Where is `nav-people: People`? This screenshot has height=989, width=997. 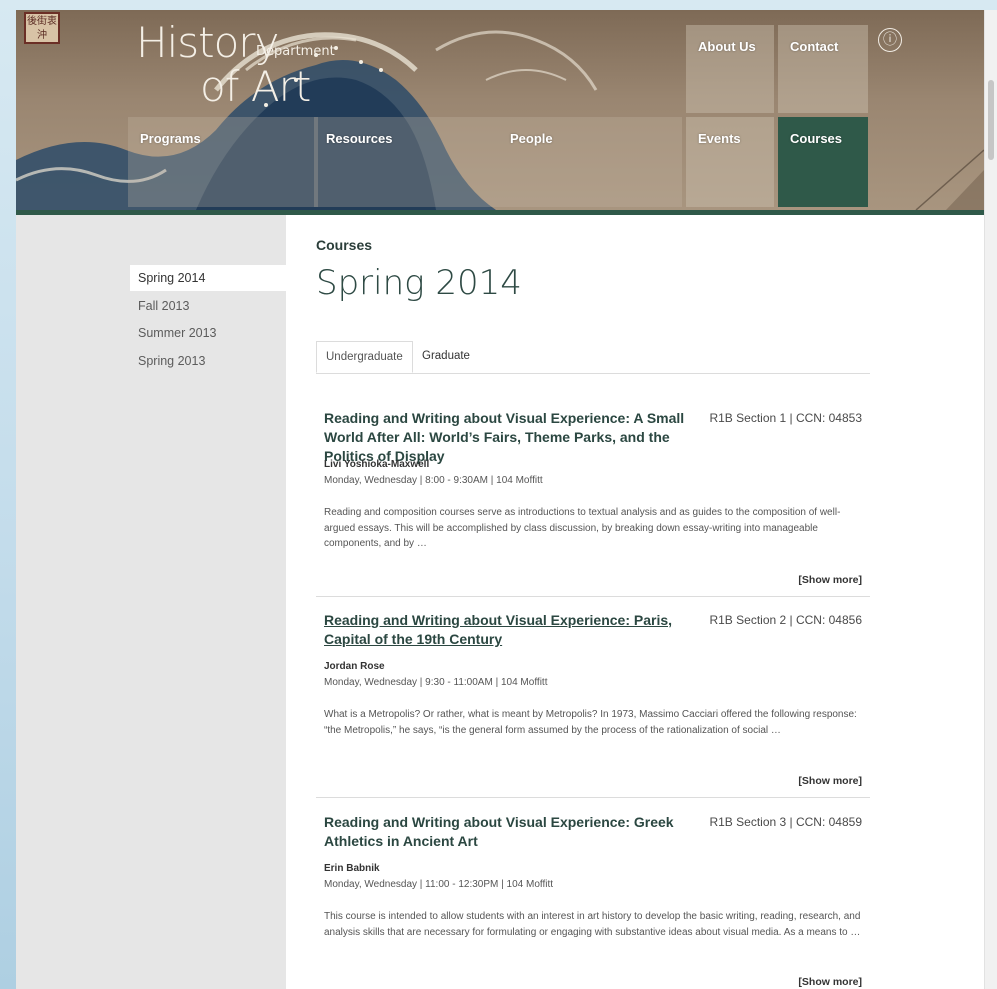
nav-people: People is located at coordinates (590, 162).